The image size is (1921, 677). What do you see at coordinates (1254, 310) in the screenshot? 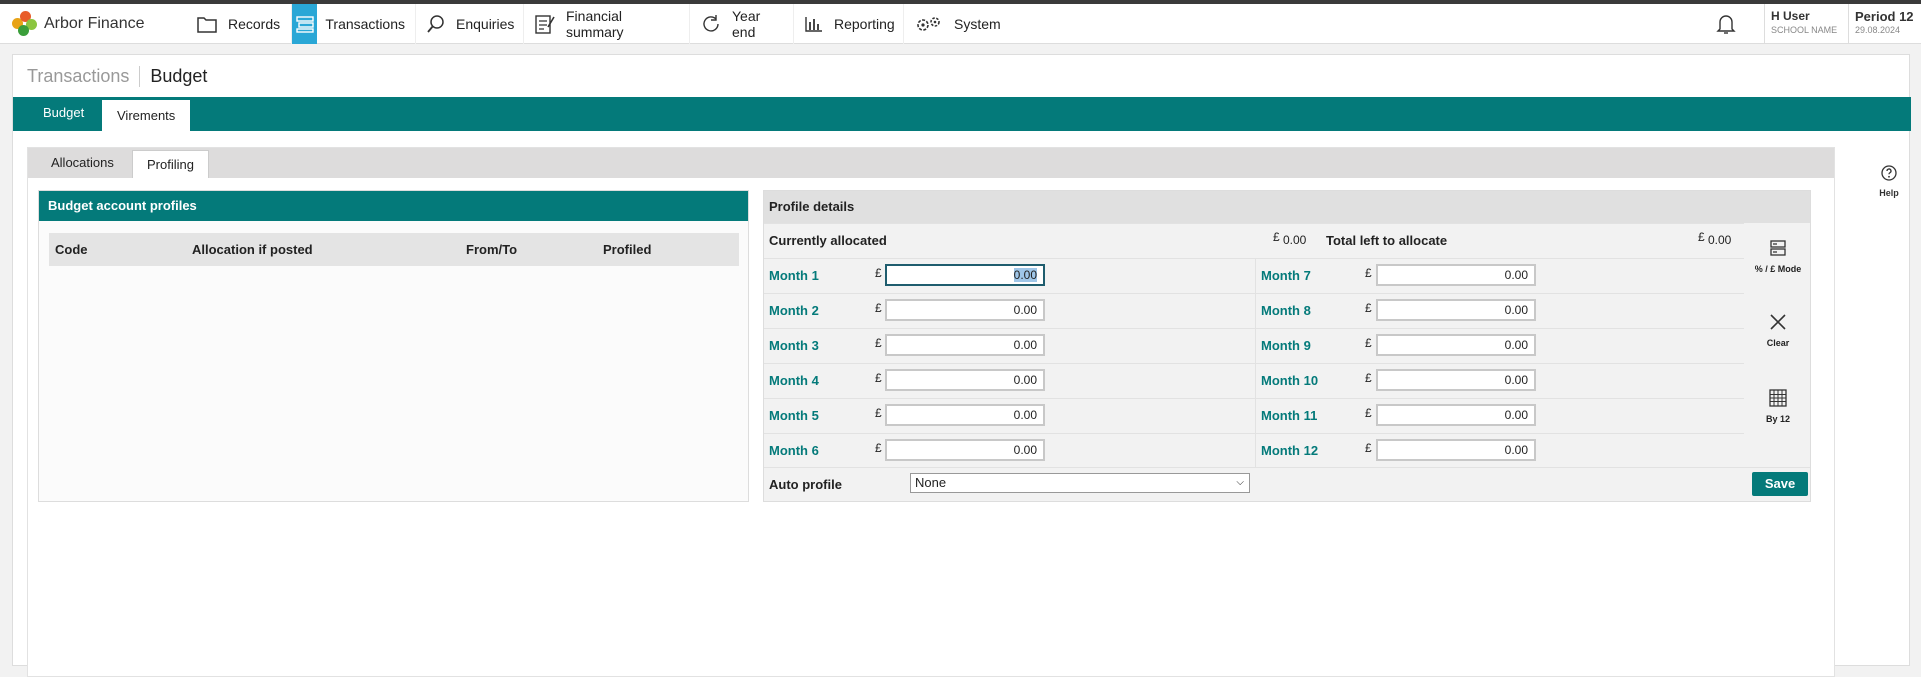
I see `month-row: Month 2 £0.00 Month 8 £0.00` at bounding box center [1254, 310].